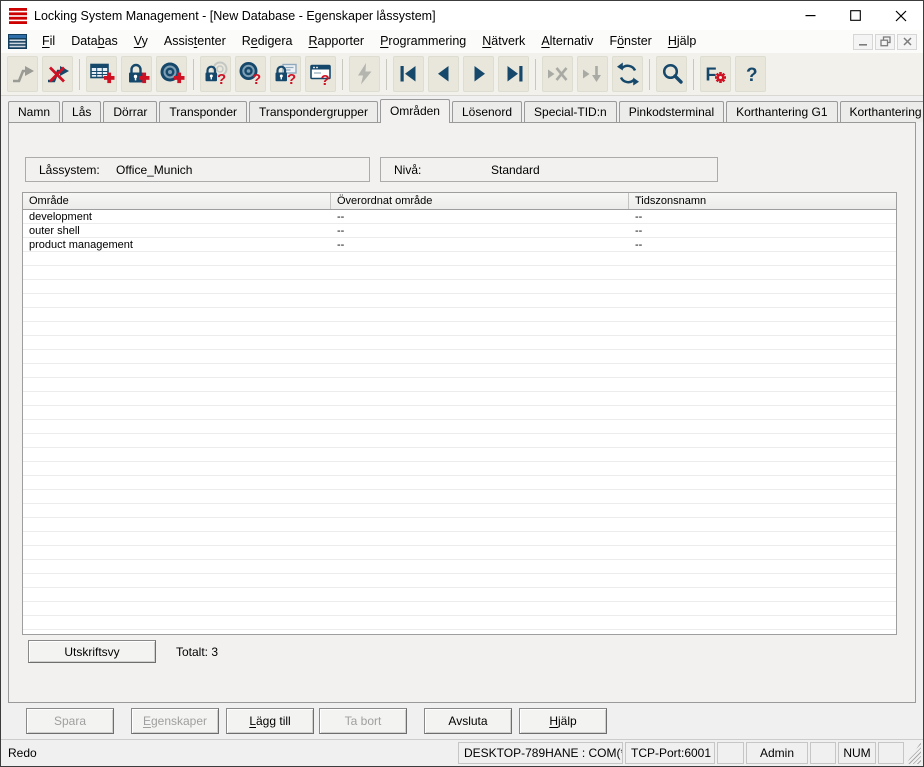  What do you see at coordinates (639, 231) in the screenshot?
I see `table-cell: --` at bounding box center [639, 231].